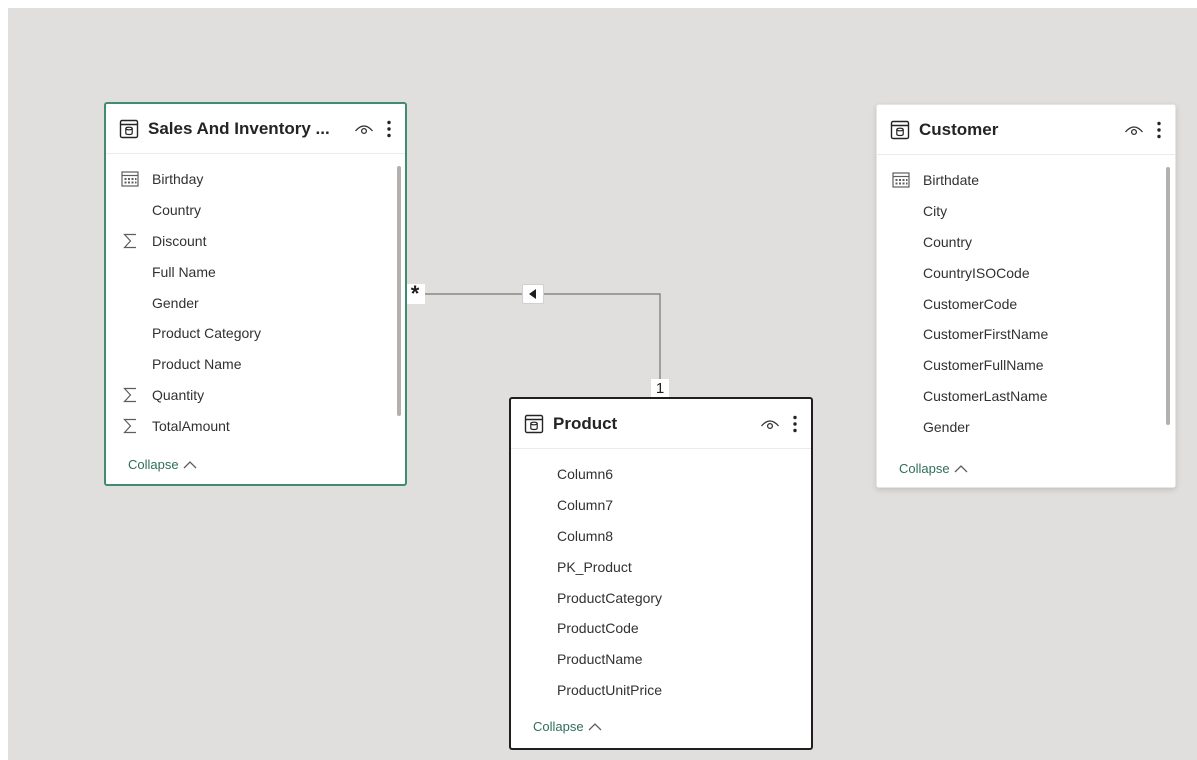 The image size is (1197, 760). Describe the element at coordinates (594, 566) in the screenshot. I see `field-label: PK_Product` at that location.